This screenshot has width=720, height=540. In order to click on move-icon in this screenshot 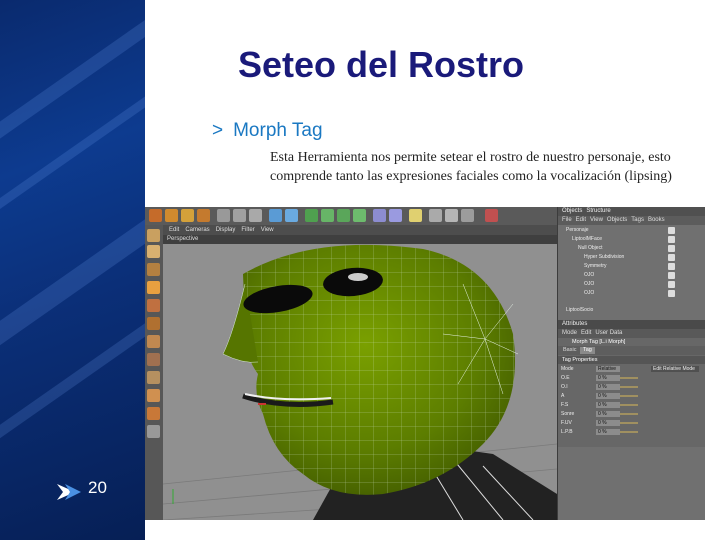, I will do `click(171, 215)`.